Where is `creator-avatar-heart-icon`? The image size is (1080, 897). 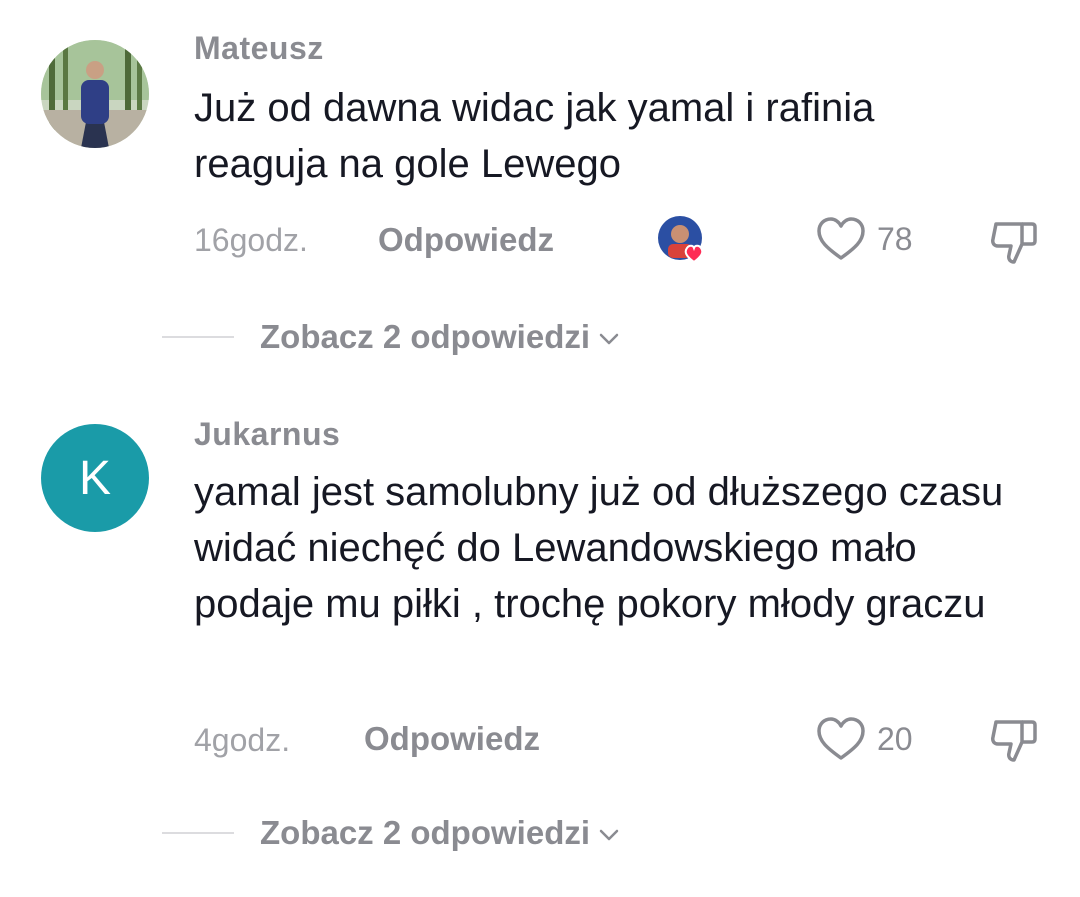
creator-avatar-heart-icon is located at coordinates (681, 240).